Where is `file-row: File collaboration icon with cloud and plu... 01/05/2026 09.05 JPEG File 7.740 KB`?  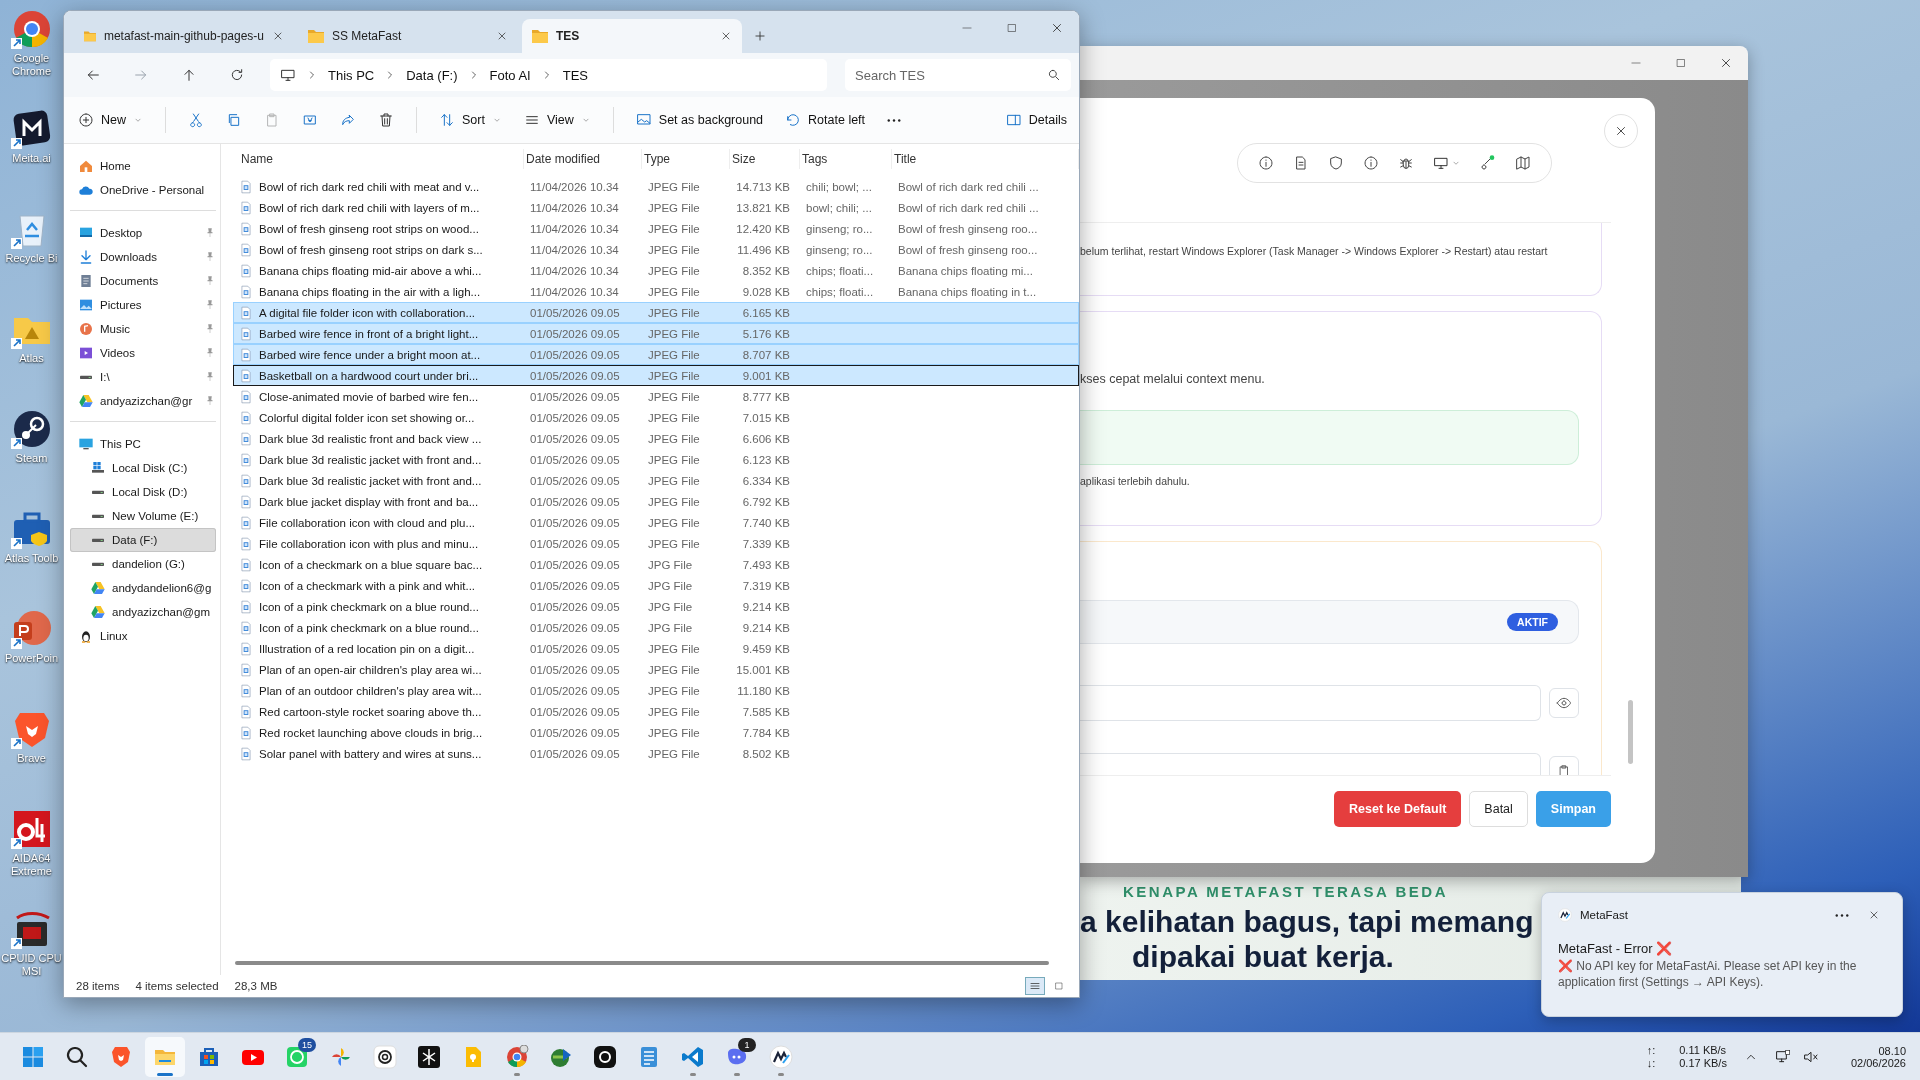 file-row: File collaboration icon with cloud and plu... 01/05/2026 09.05 JPEG File 7.740 KB is located at coordinates (656, 522).